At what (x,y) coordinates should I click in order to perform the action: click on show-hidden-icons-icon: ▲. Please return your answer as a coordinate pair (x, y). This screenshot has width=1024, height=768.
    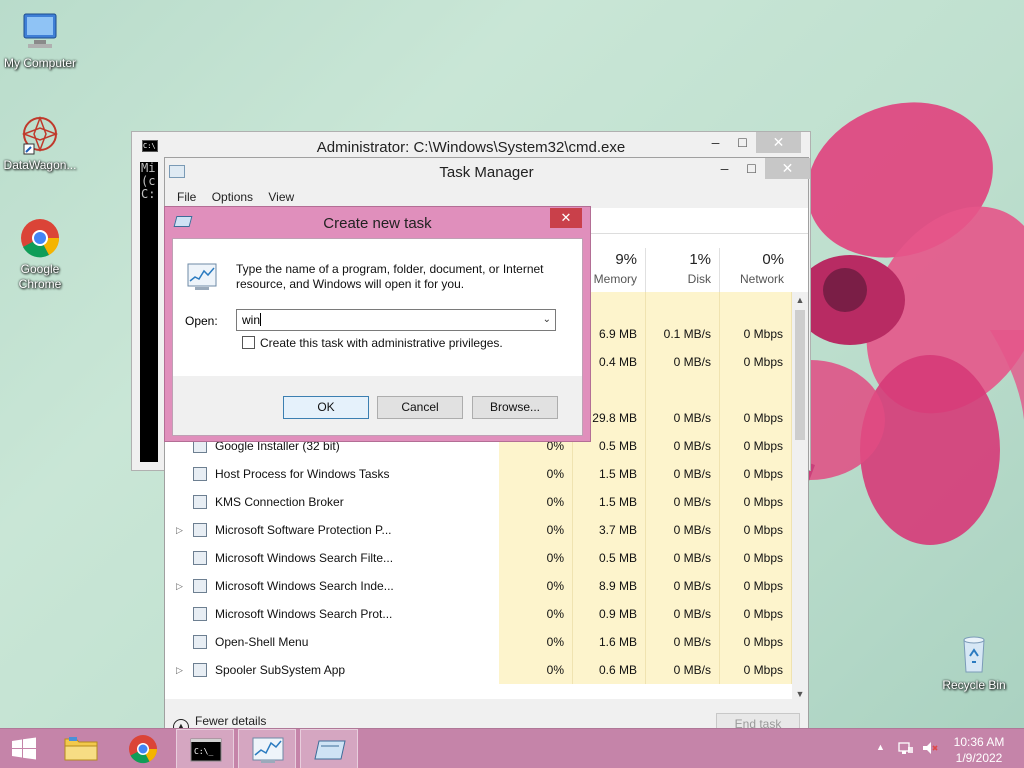
    Looking at the image, I should click on (880, 747).